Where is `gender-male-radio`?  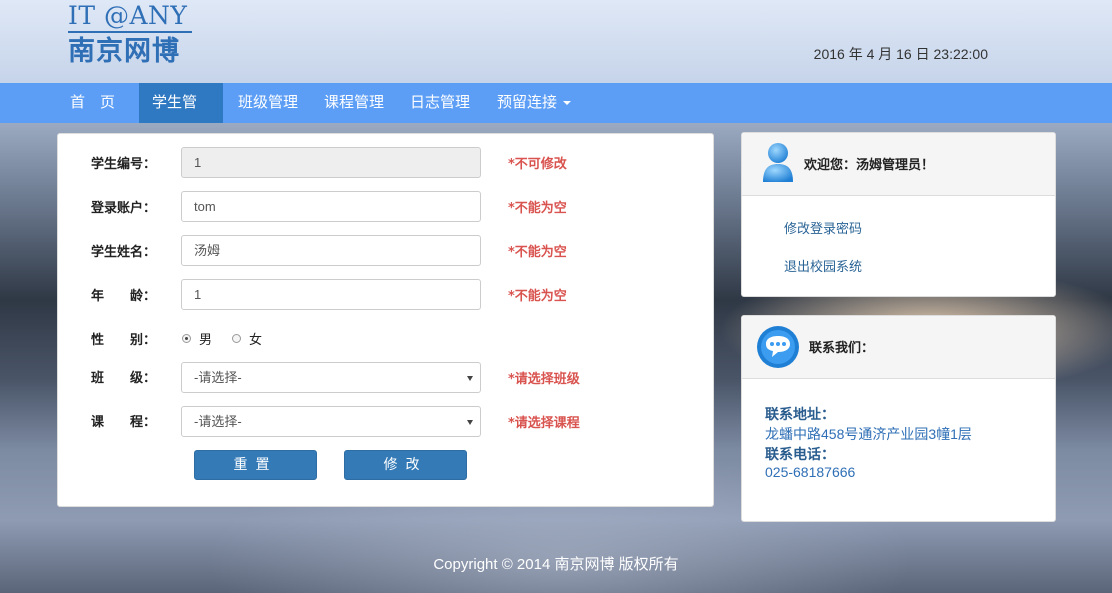 gender-male-radio is located at coordinates (186, 338).